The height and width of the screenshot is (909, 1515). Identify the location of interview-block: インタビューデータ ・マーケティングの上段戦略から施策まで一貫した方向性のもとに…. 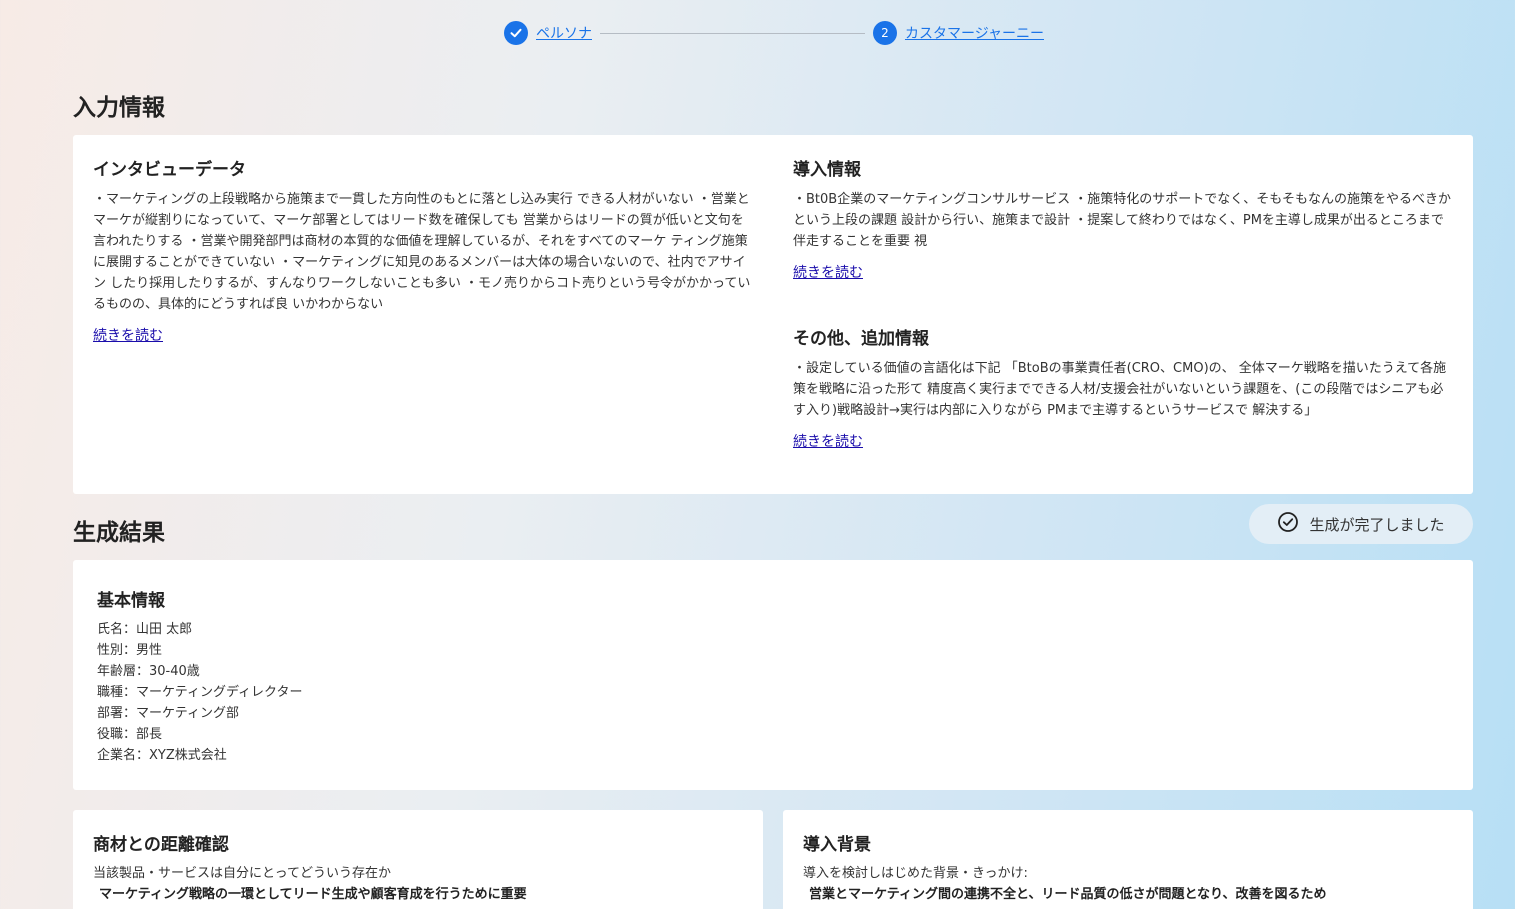
(423, 250).